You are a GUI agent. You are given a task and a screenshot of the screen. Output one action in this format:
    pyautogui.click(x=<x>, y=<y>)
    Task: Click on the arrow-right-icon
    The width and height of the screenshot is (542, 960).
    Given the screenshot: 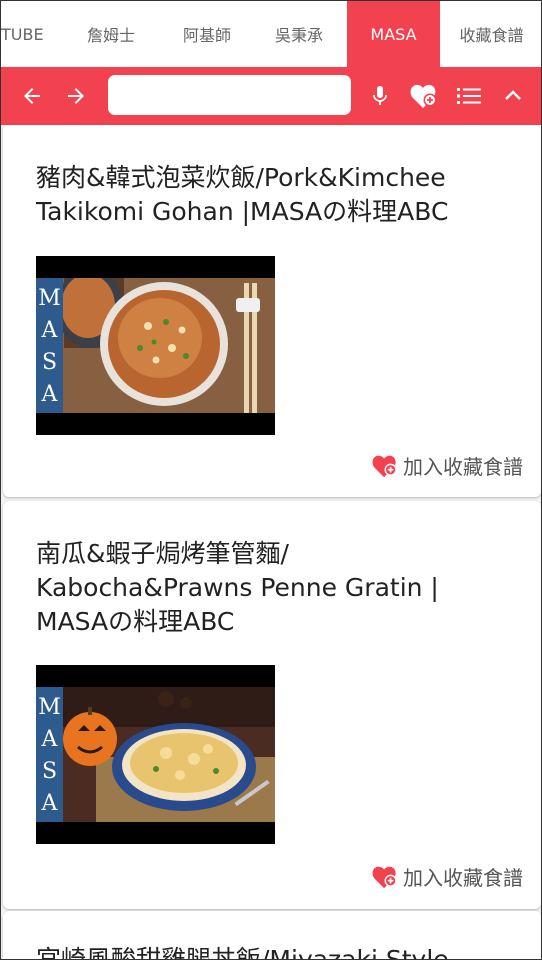 What is the action you would take?
    pyautogui.click(x=76, y=96)
    